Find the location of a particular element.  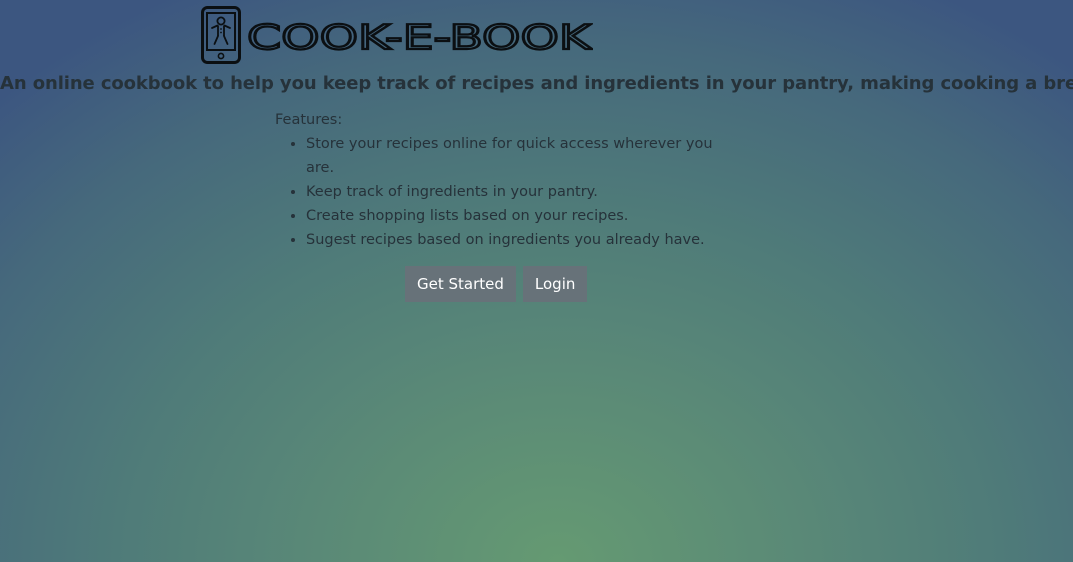

features-heading: Features: is located at coordinates (309, 120).